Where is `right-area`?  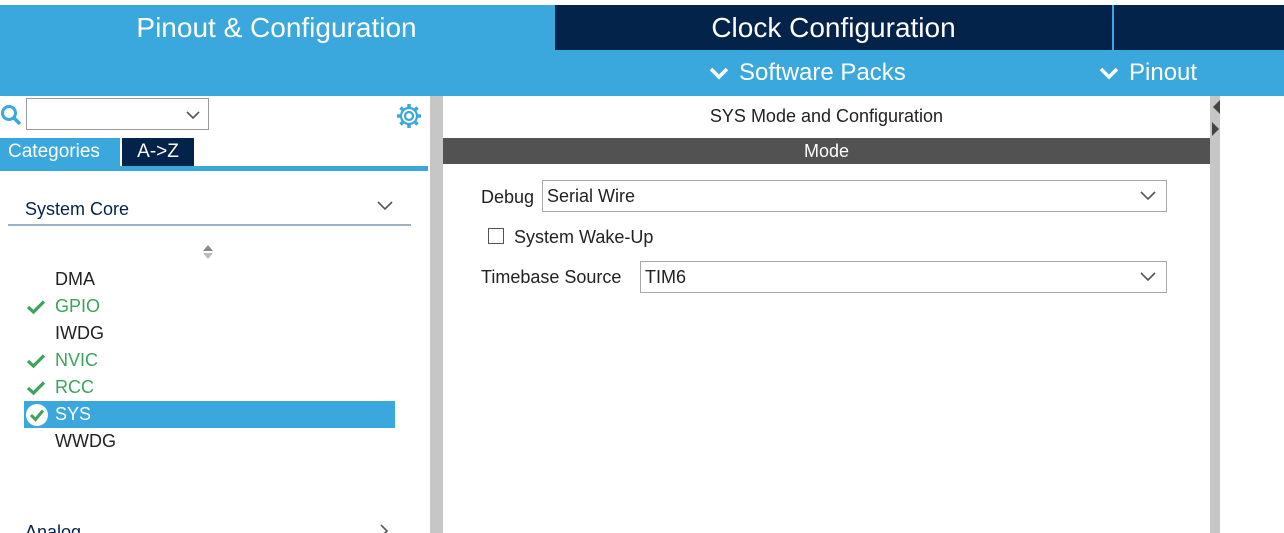 right-area is located at coordinates (1252, 314).